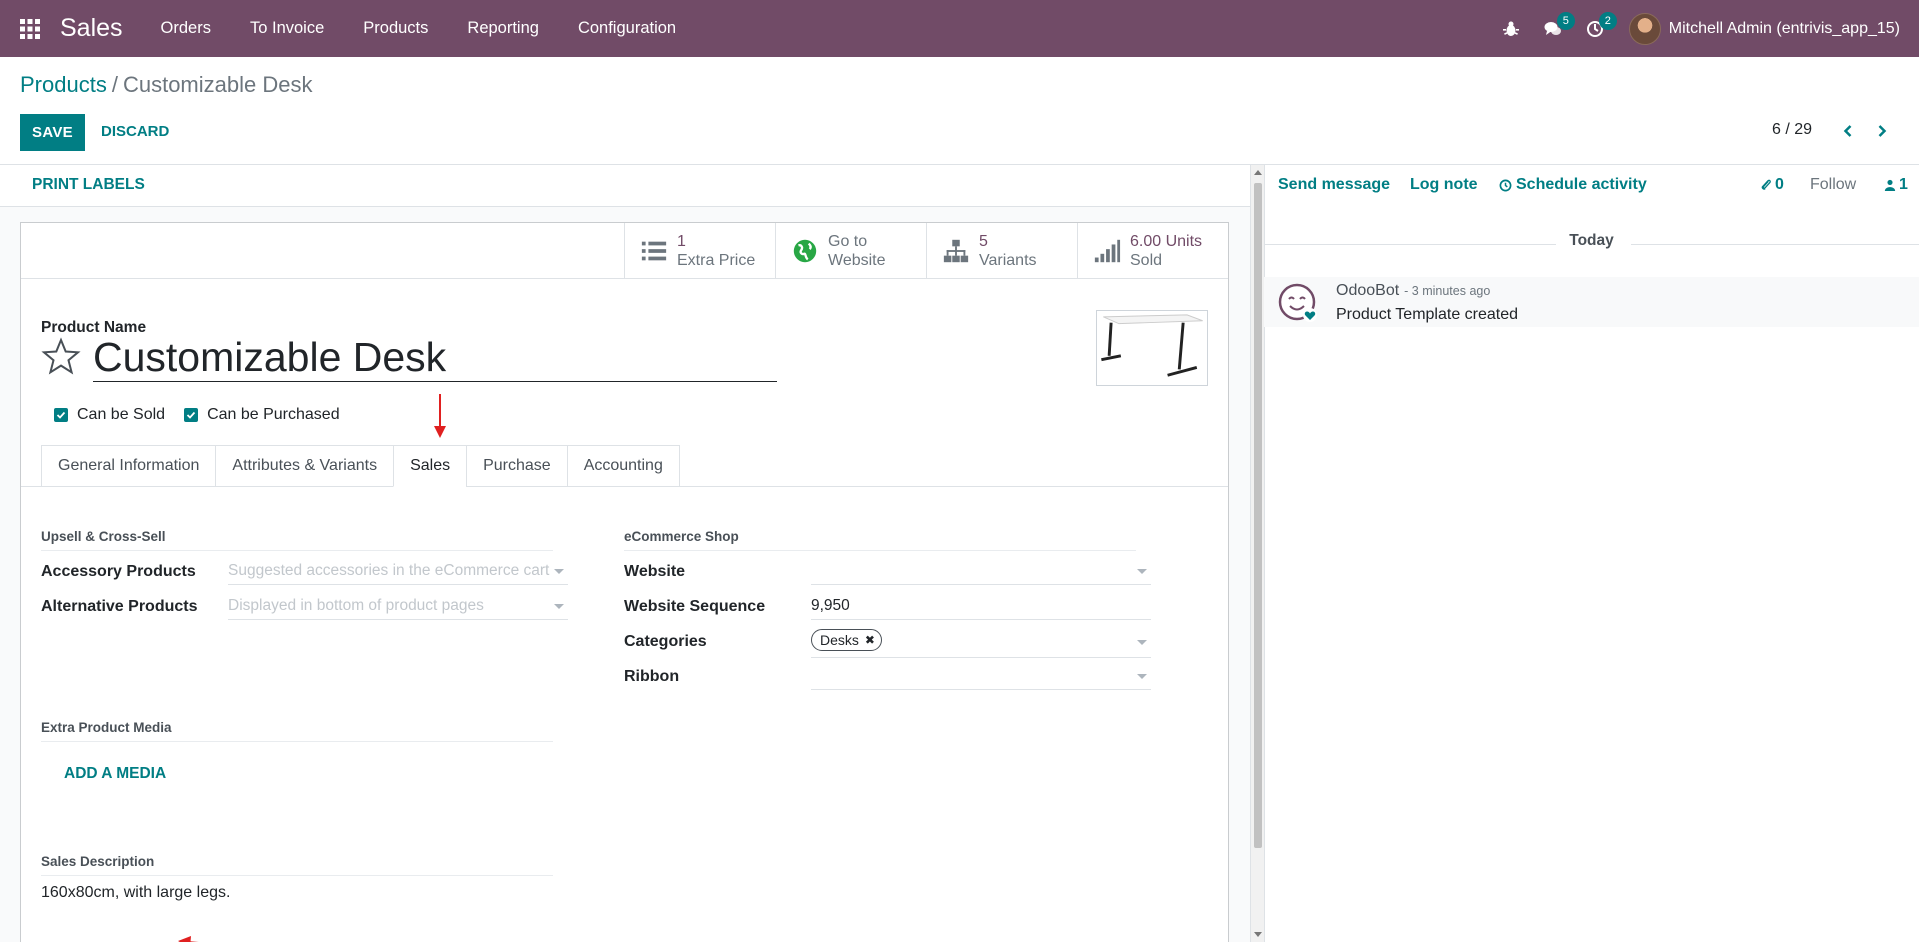 The width and height of the screenshot is (1919, 942). Describe the element at coordinates (1505, 185) in the screenshot. I see `clock-icon` at that location.